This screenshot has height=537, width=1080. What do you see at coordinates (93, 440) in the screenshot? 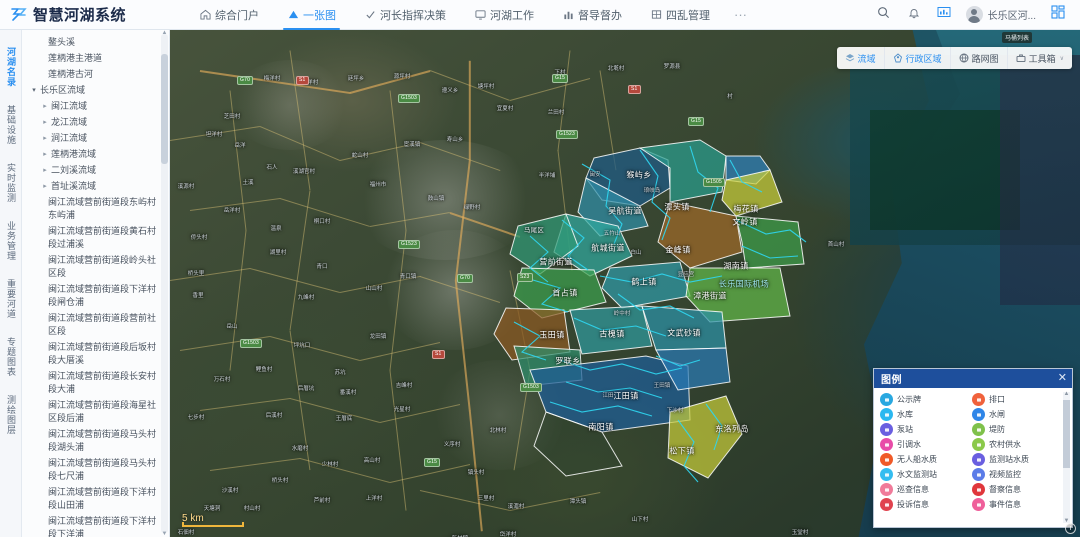
I see `tree-node: 闽江流域营前街道段马头村段湖头浦` at bounding box center [93, 440].